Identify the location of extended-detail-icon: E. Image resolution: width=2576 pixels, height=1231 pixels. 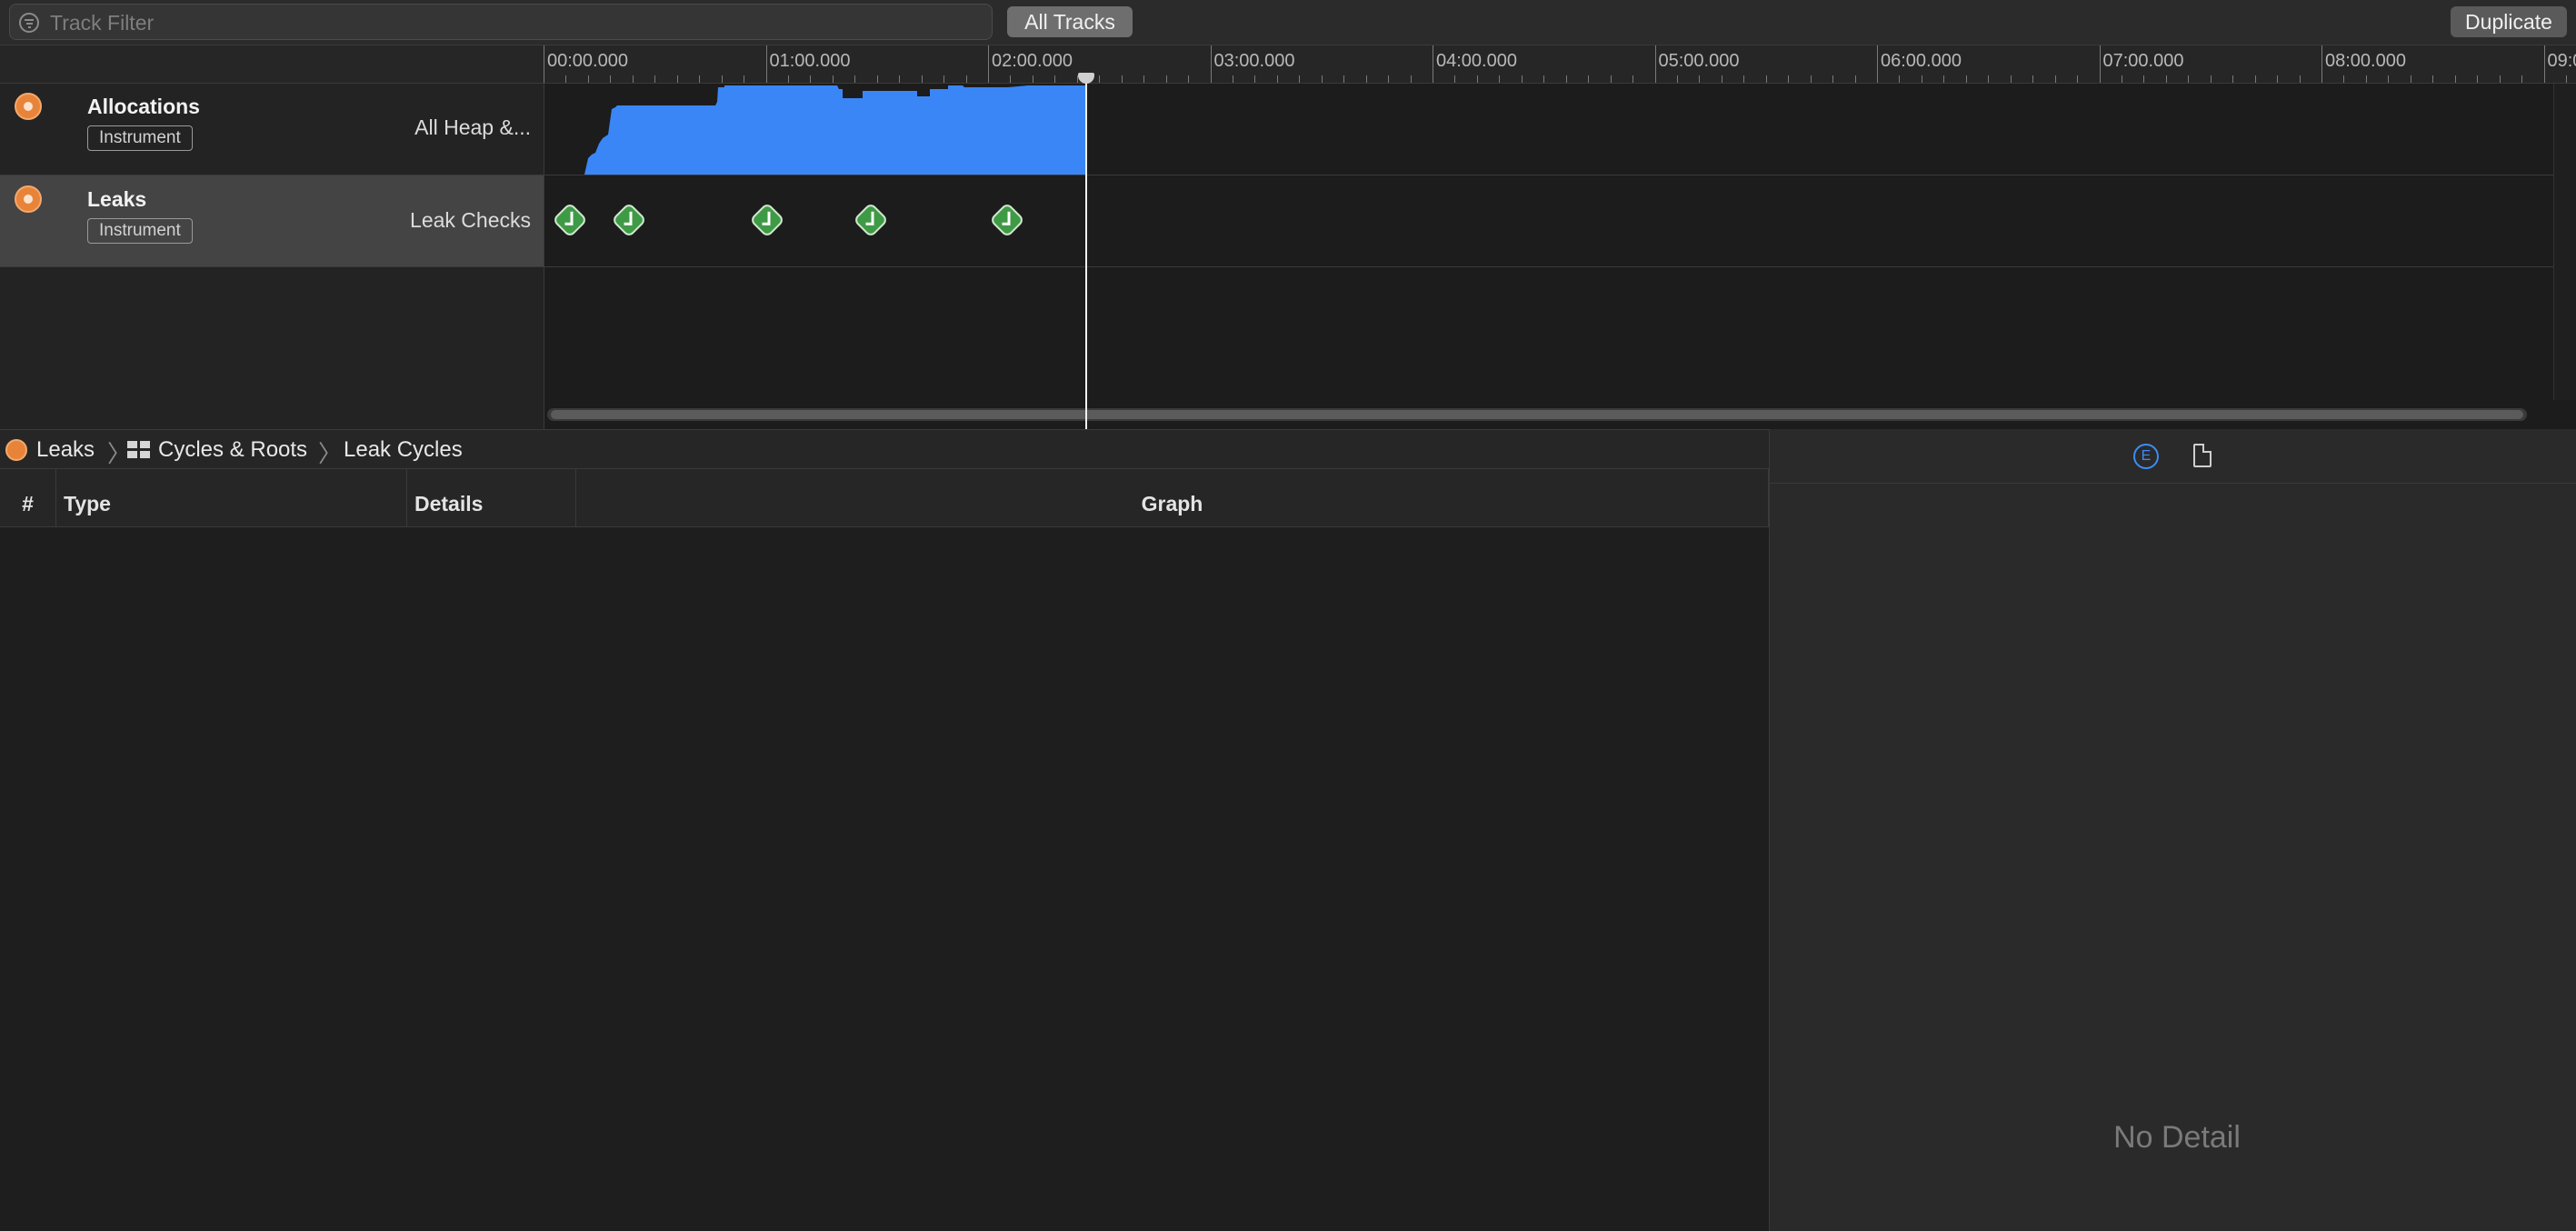
(2146, 456).